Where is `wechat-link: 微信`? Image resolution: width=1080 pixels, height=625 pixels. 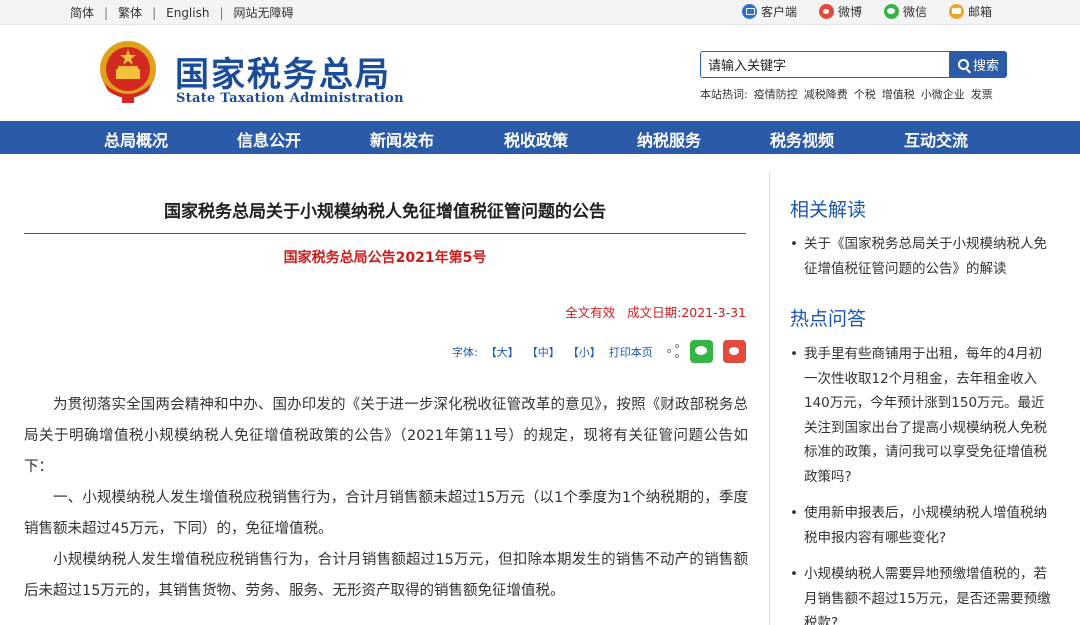 wechat-link: 微信 is located at coordinates (905, 11).